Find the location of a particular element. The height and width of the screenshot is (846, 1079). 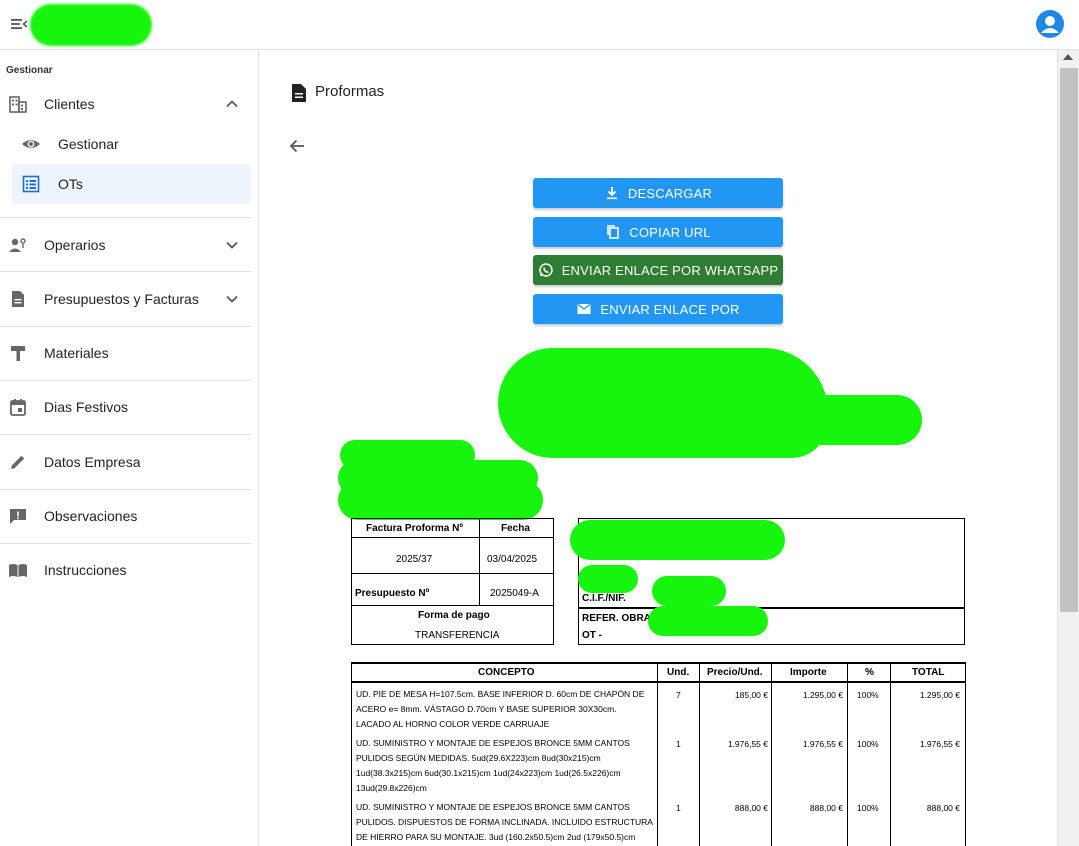

invoice-date: 03/04/2025 is located at coordinates (512, 559).